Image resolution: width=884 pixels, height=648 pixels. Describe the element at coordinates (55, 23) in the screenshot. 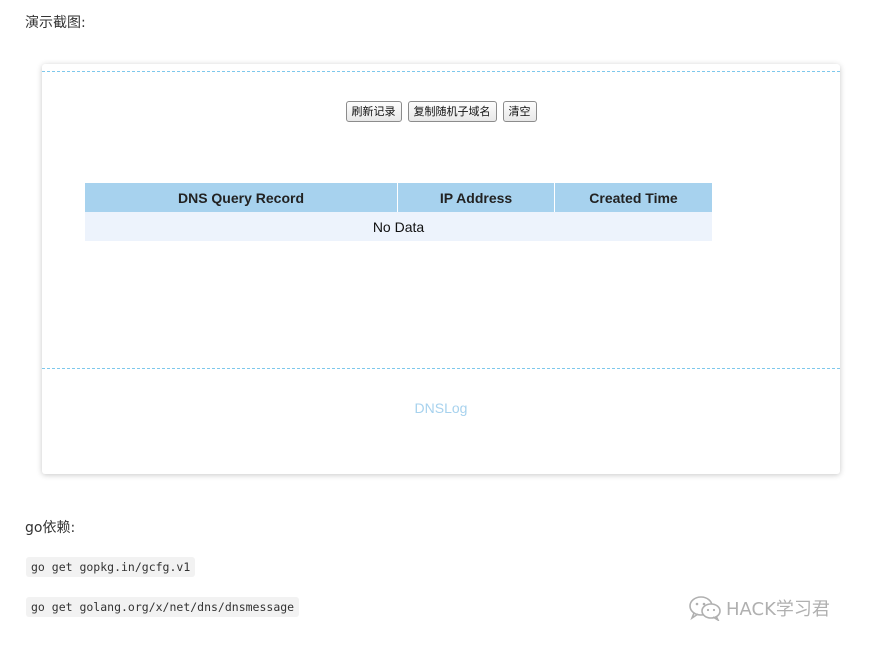

I see `intro-label: 演示截图:` at that location.